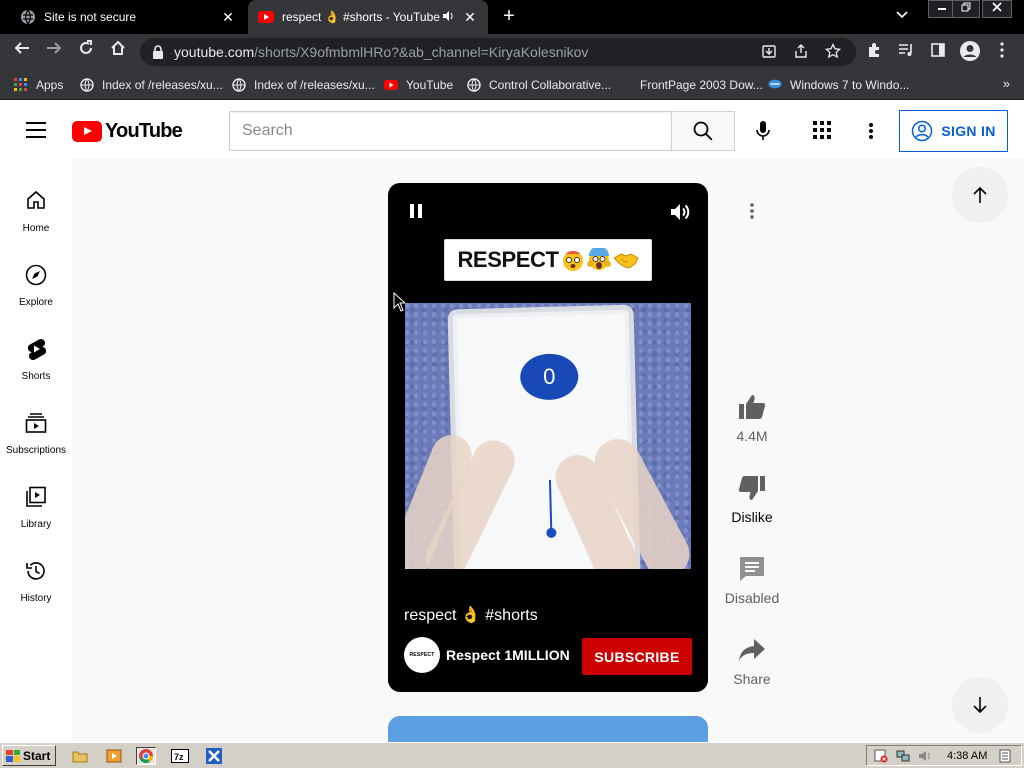 The height and width of the screenshot is (768, 1024). What do you see at coordinates (508, 655) in the screenshot?
I see `channel-name: Respect 1MILLION` at bounding box center [508, 655].